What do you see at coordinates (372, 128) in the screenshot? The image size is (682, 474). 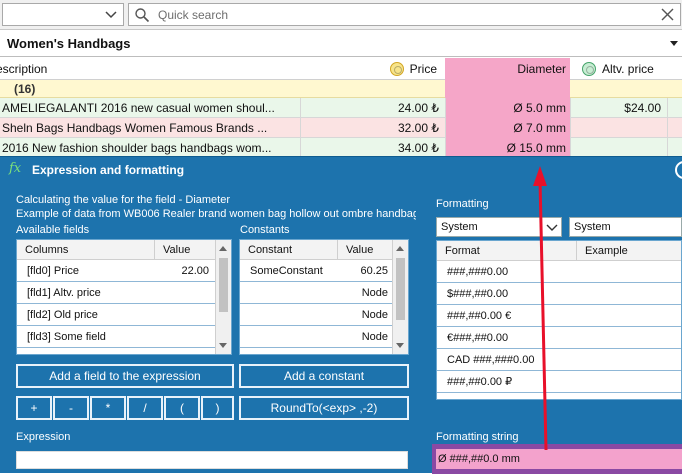 I see `cell-price: 32.00 ₺` at bounding box center [372, 128].